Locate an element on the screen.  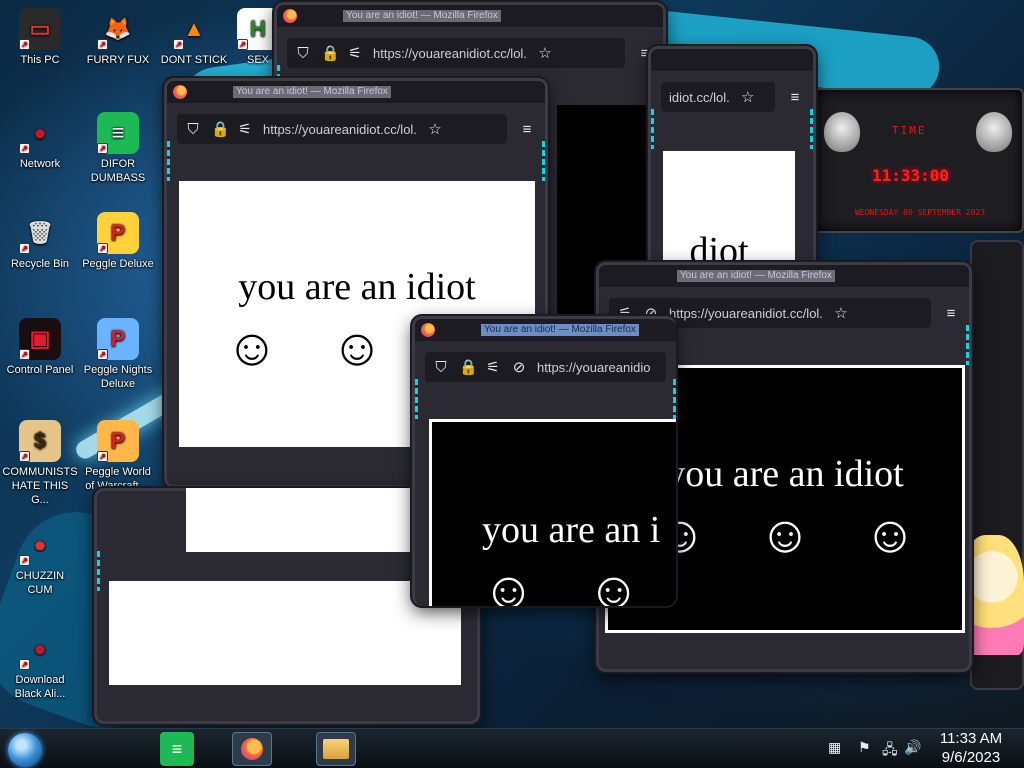
desktop-icon-label: This PC is located at coordinates (40, 60).